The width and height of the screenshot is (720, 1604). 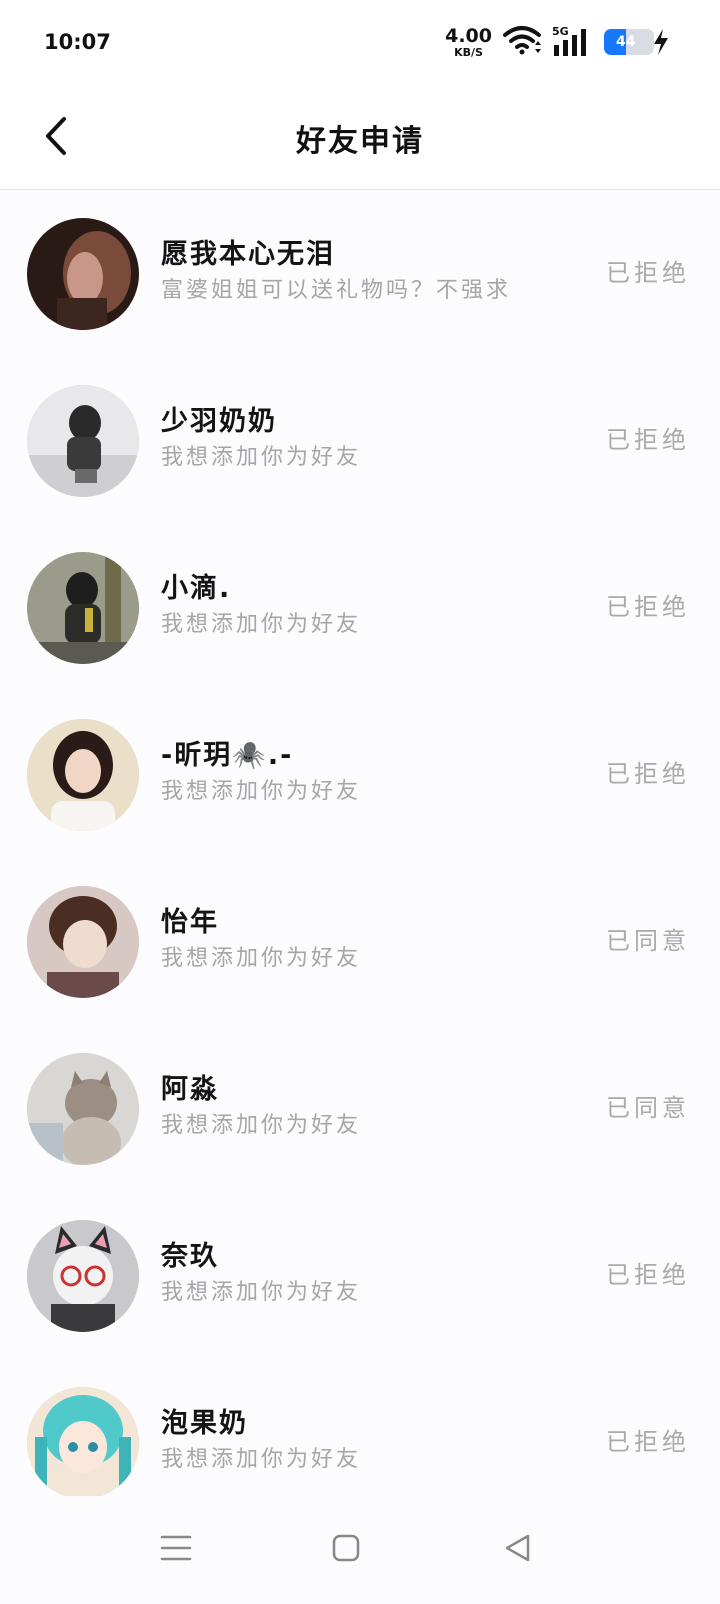 I want to click on friend-request-row: 阿淼 我想添加你为好友 已同意, so click(x=360, y=1108).